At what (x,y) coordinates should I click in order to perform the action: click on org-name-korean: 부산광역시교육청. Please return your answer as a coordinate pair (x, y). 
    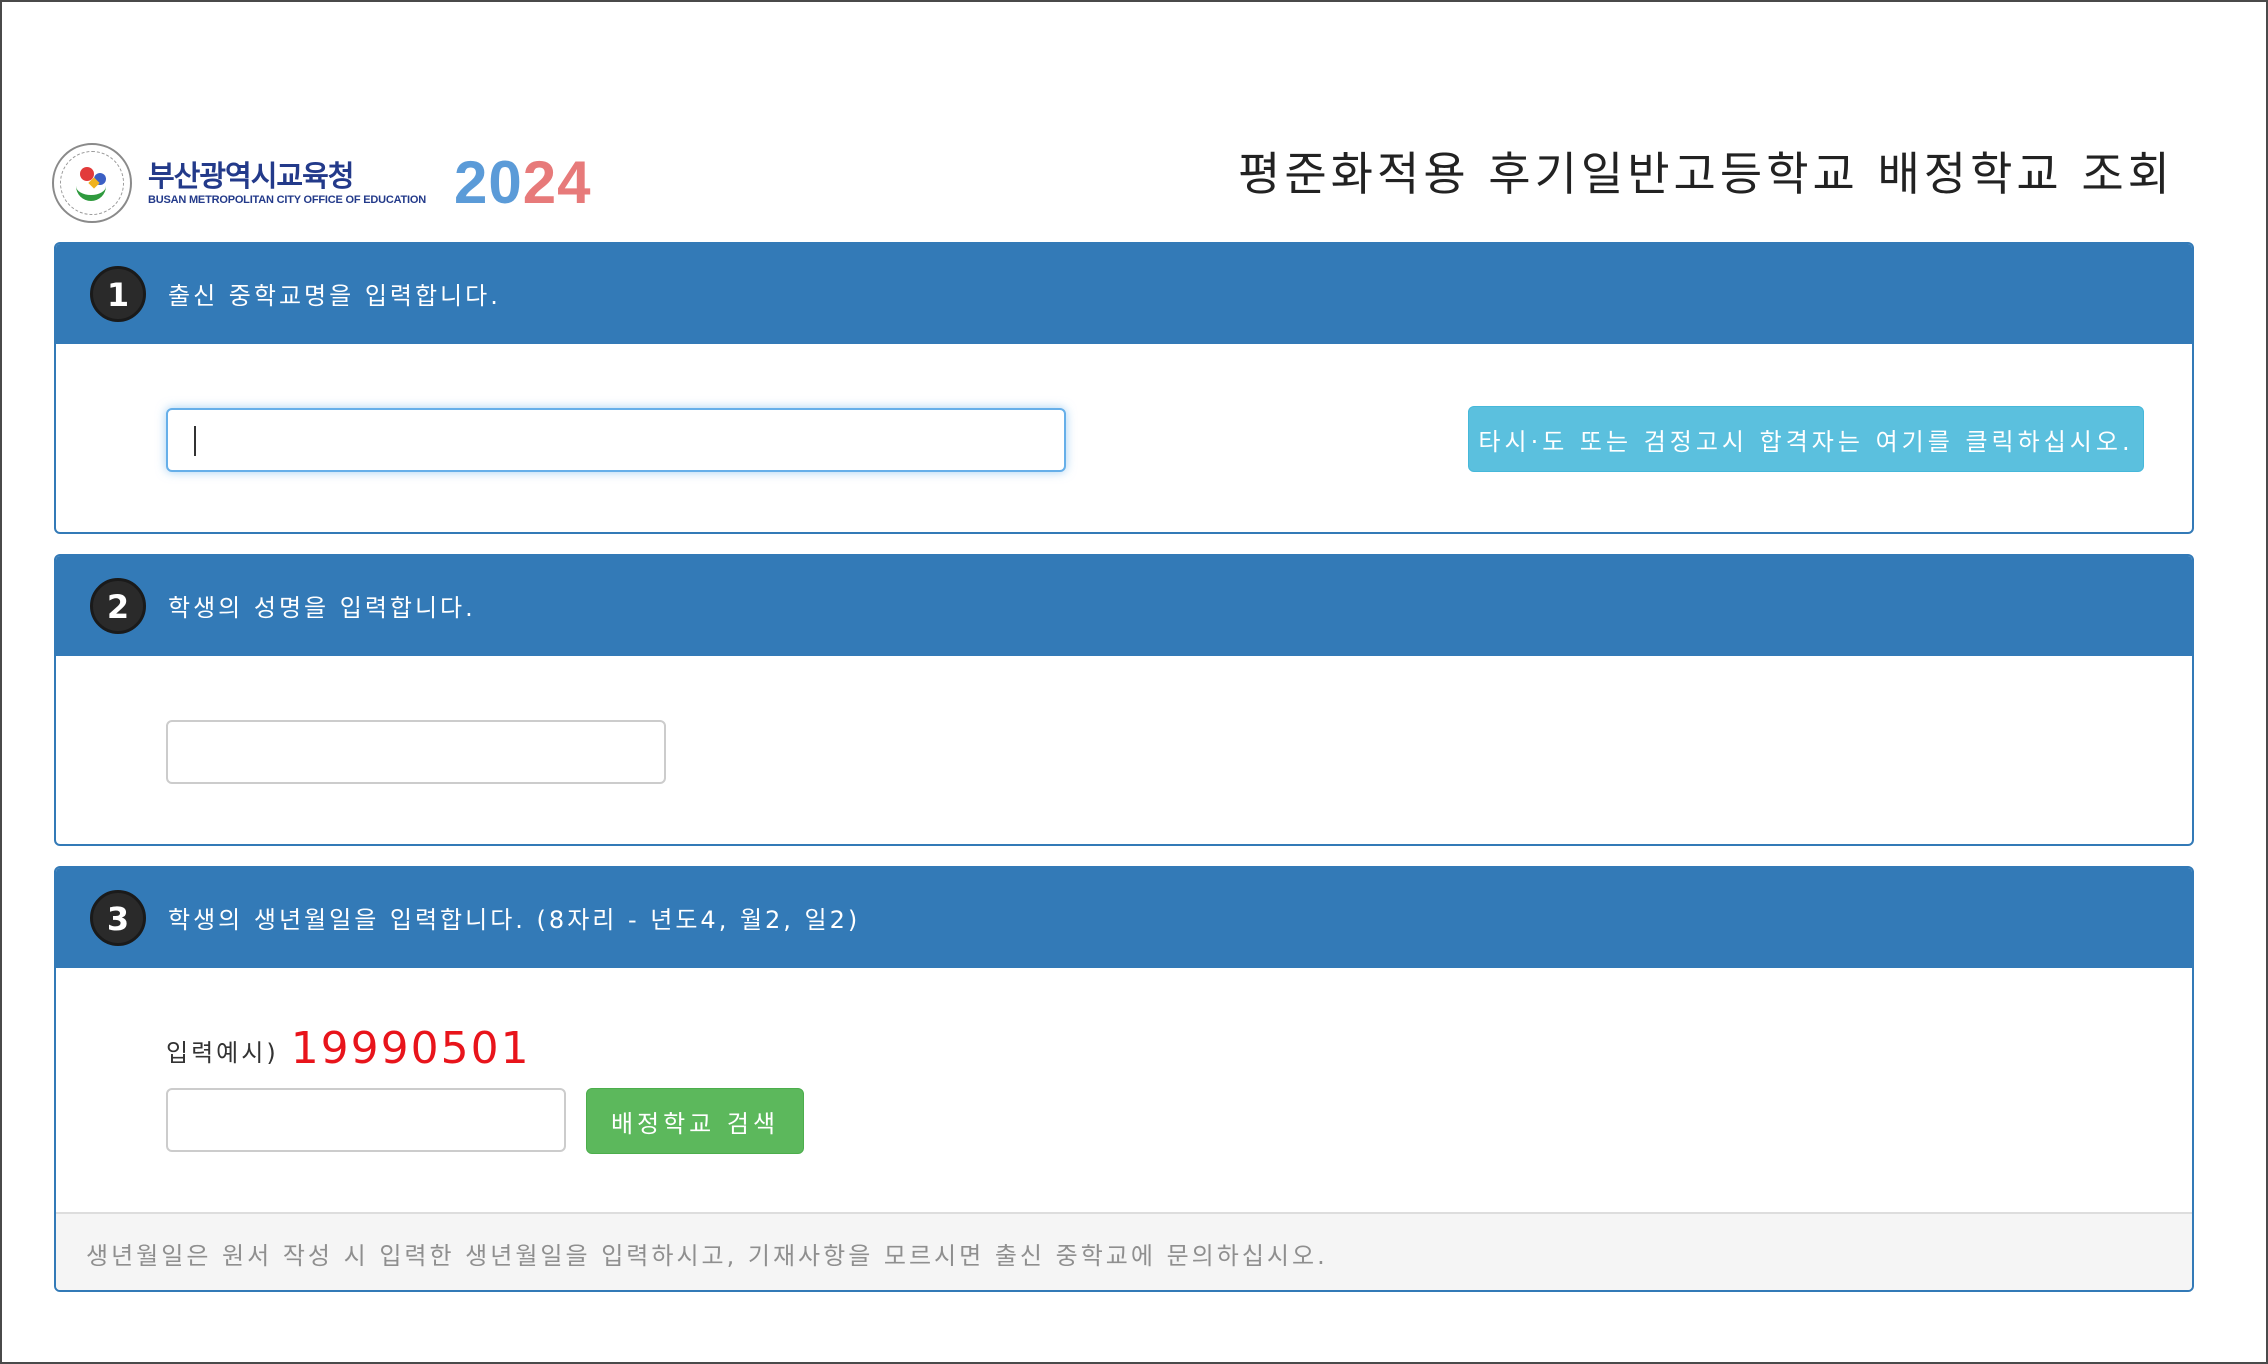
    Looking at the image, I should click on (251, 176).